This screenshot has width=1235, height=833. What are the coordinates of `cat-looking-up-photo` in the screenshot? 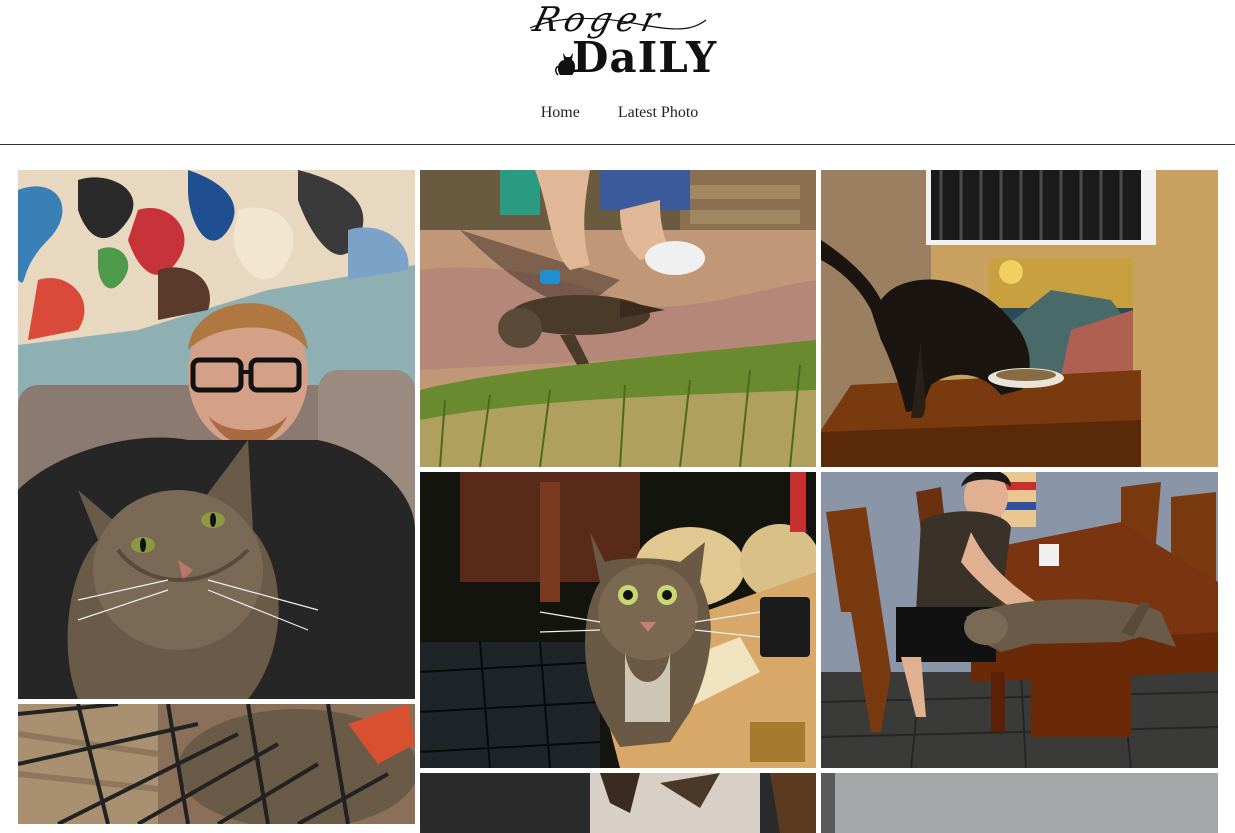 It's located at (618, 620).